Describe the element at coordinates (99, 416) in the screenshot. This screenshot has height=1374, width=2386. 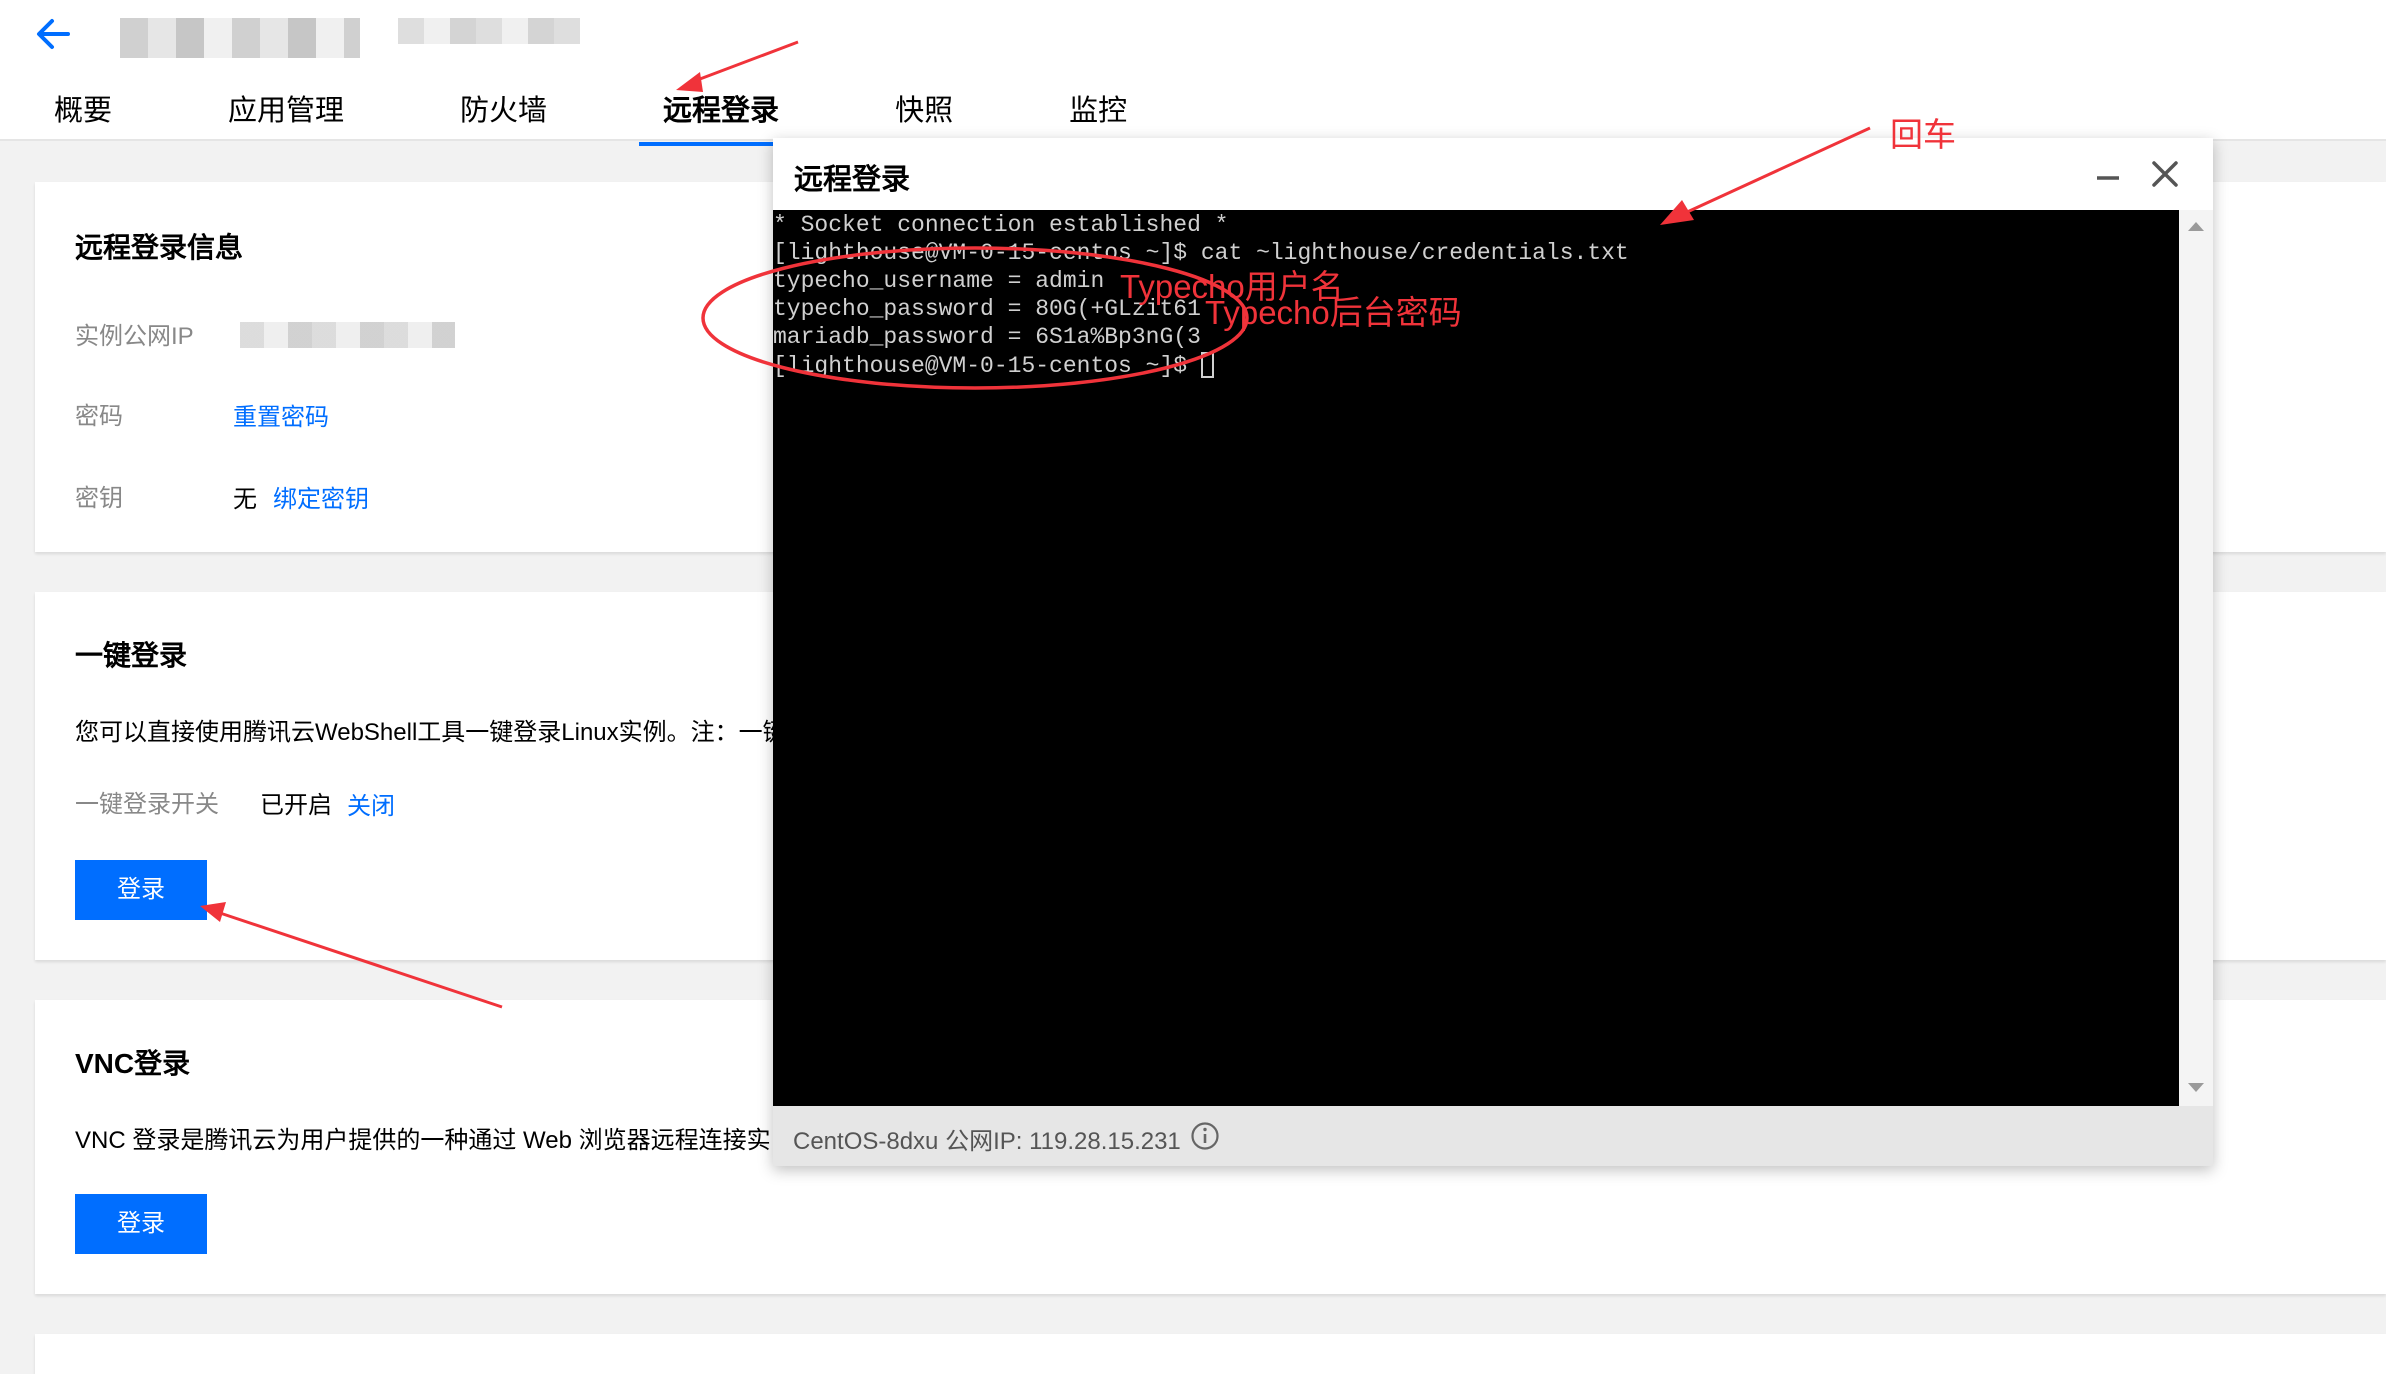
I see `password-label: 密码` at that location.